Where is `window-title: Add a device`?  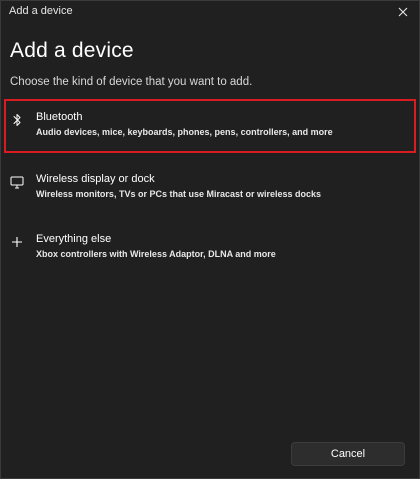
window-title: Add a device is located at coordinates (41, 11).